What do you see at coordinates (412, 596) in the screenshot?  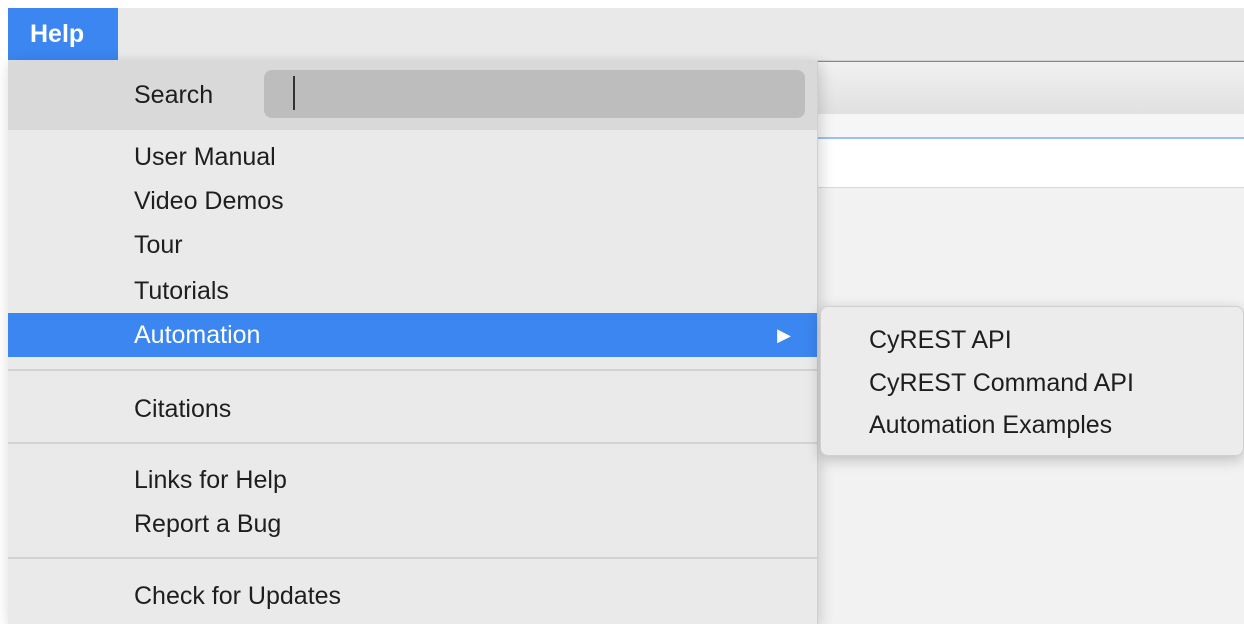 I see `menu-item-check-for-updates: Check for Updates` at bounding box center [412, 596].